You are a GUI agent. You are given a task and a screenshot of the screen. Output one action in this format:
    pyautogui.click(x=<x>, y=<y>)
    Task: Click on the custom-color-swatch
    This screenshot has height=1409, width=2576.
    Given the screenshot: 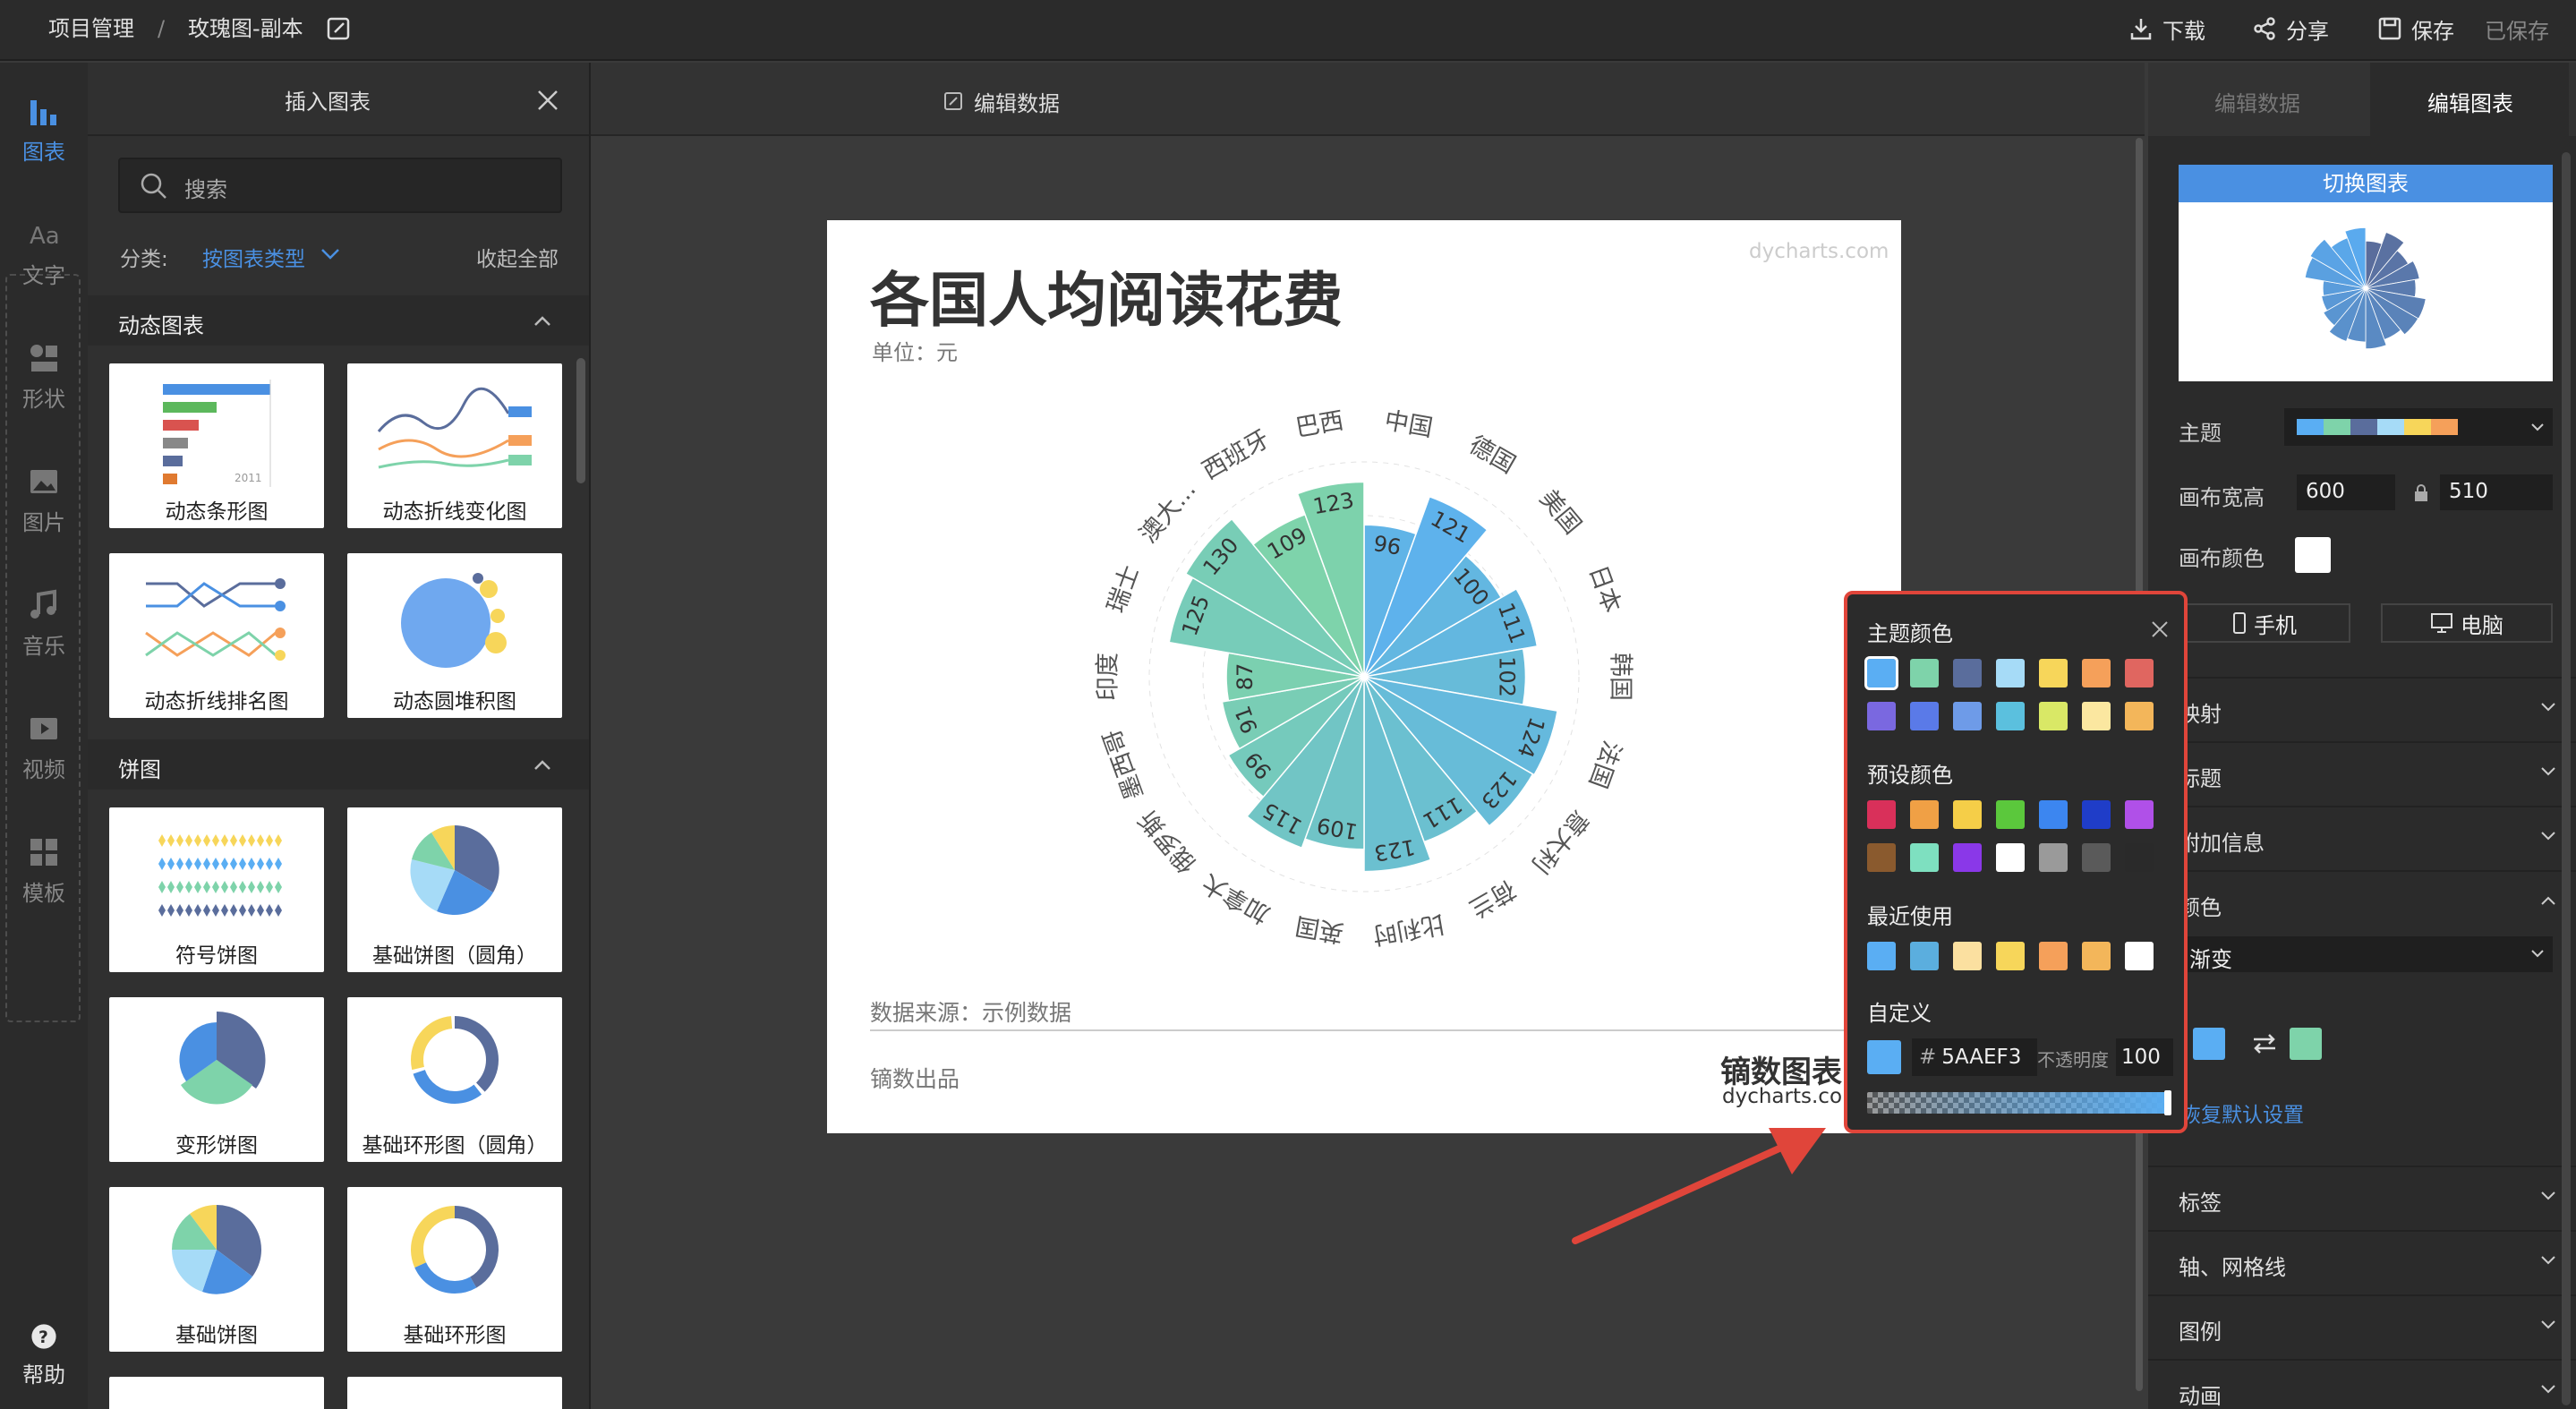 What is the action you would take?
    pyautogui.click(x=1884, y=1057)
    